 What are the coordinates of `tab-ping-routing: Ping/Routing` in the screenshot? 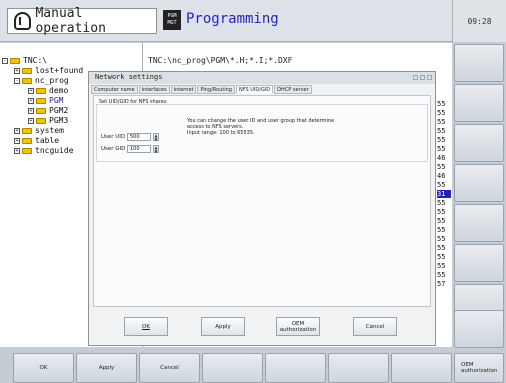 It's located at (216, 89).